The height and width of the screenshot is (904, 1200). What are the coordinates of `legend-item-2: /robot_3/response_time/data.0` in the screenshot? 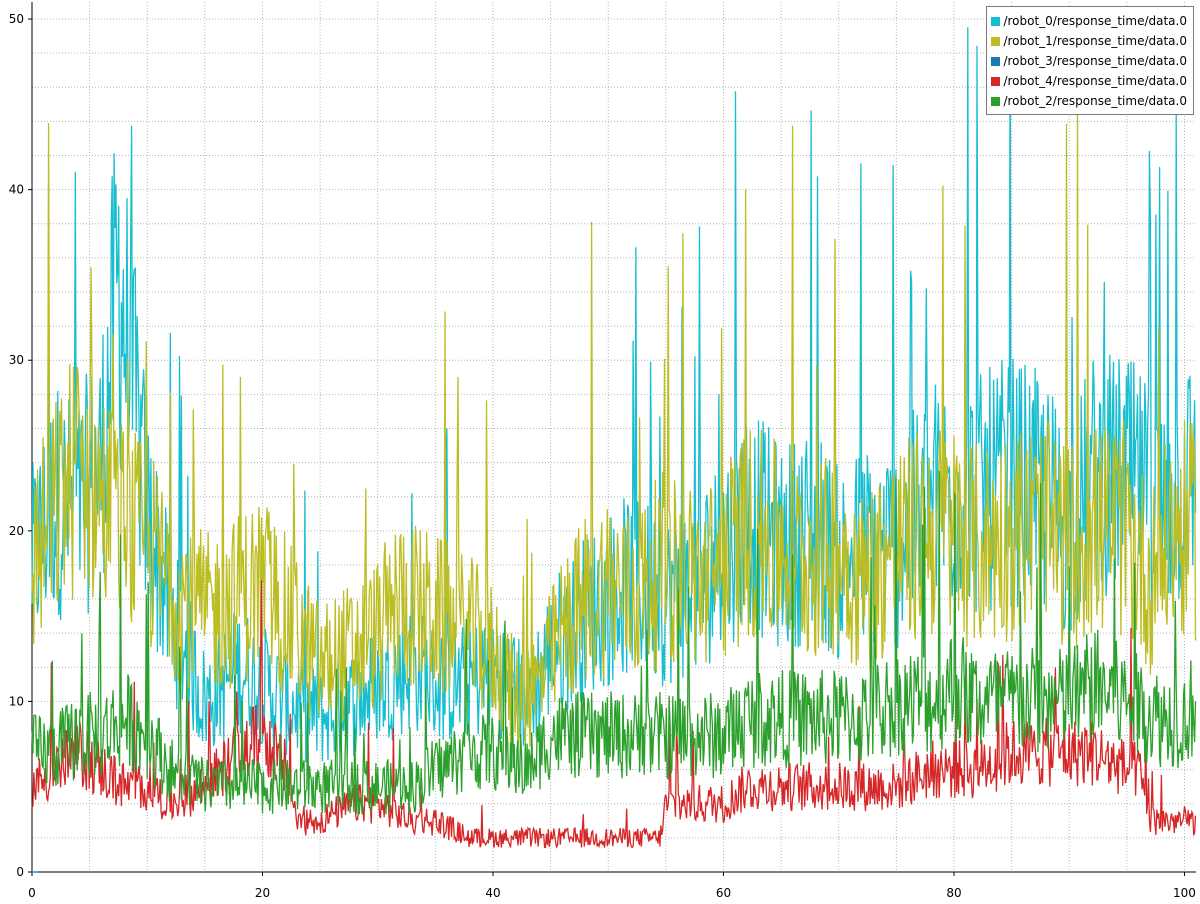 It's located at (1089, 61).